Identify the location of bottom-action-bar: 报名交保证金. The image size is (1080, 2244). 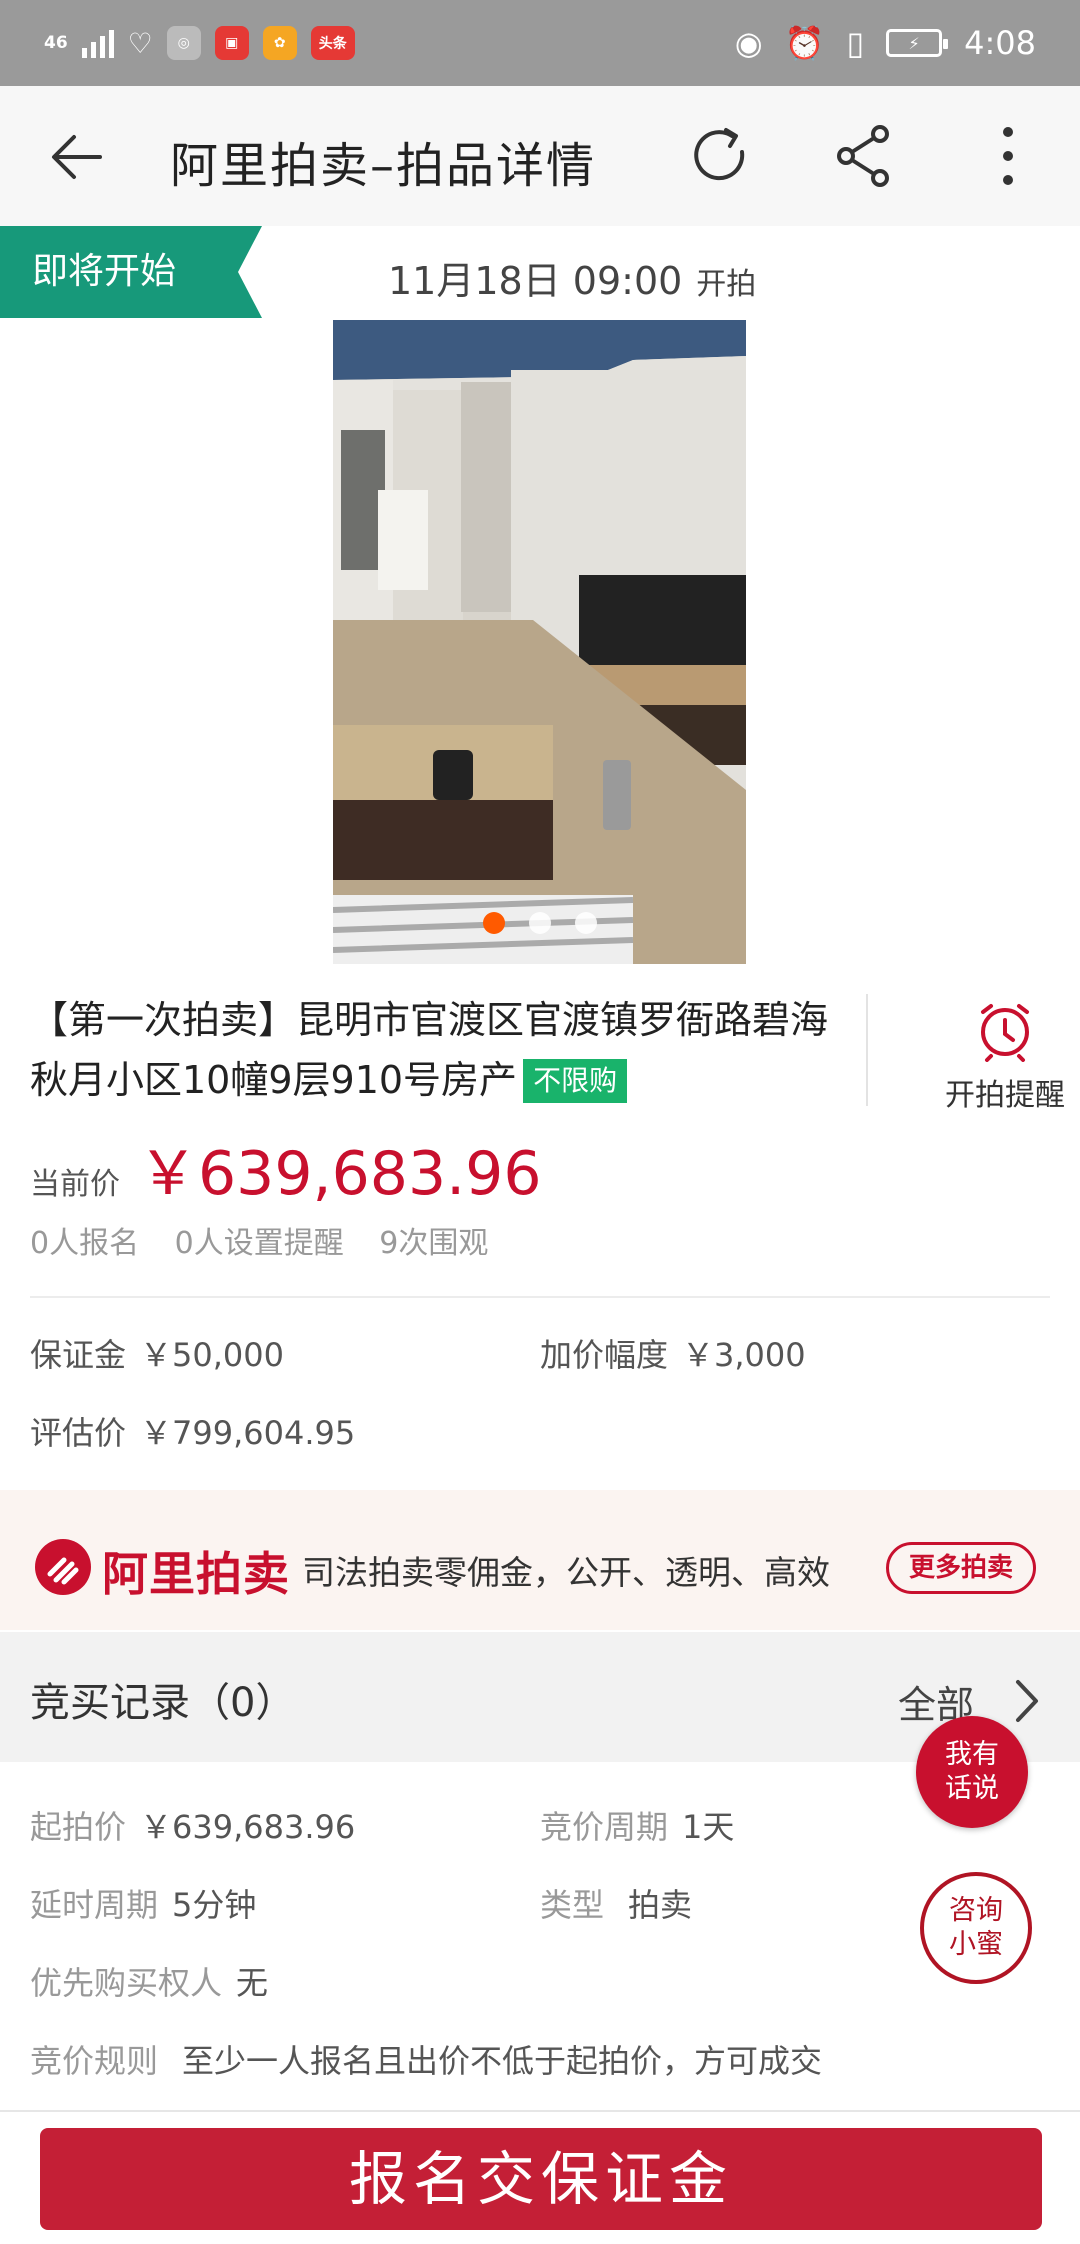
(540, 2179).